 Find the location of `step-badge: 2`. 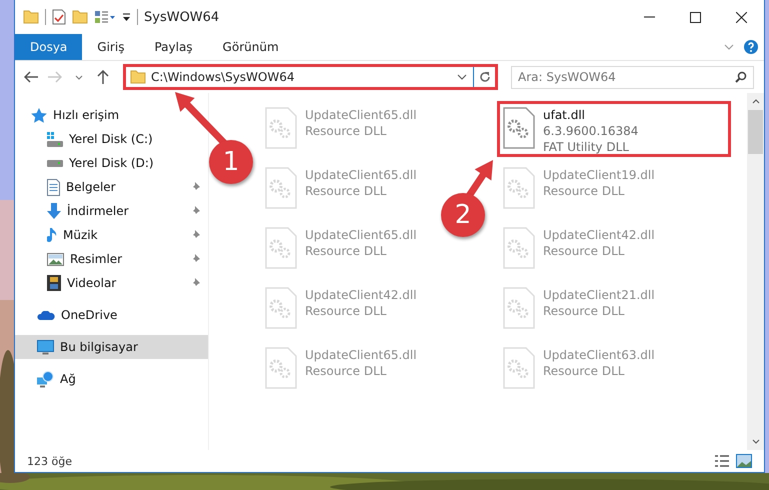

step-badge: 2 is located at coordinates (463, 215).